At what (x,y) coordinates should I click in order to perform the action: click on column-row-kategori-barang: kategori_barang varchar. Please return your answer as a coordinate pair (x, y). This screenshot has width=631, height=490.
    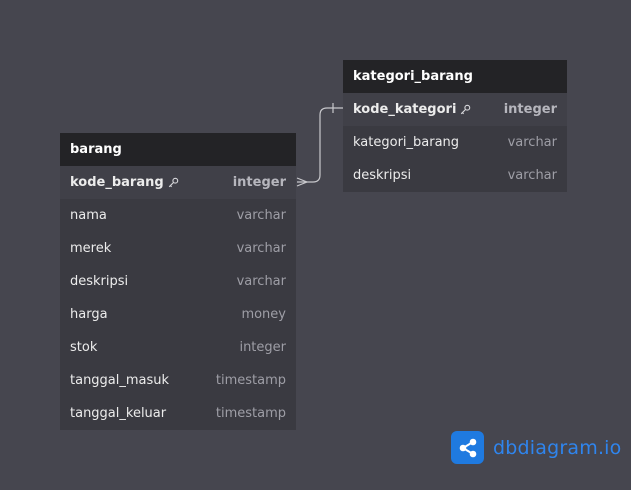
    Looking at the image, I should click on (455, 142).